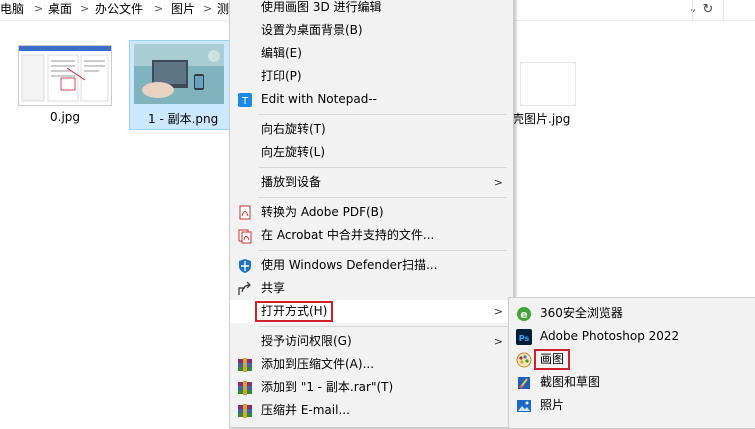  I want to click on share-icon, so click(245, 289).